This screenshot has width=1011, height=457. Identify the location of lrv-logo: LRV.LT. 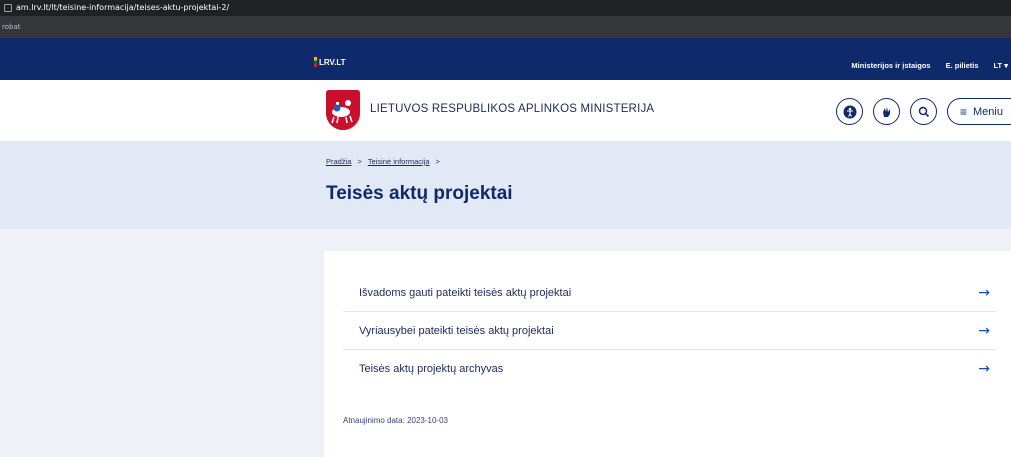
(330, 62).